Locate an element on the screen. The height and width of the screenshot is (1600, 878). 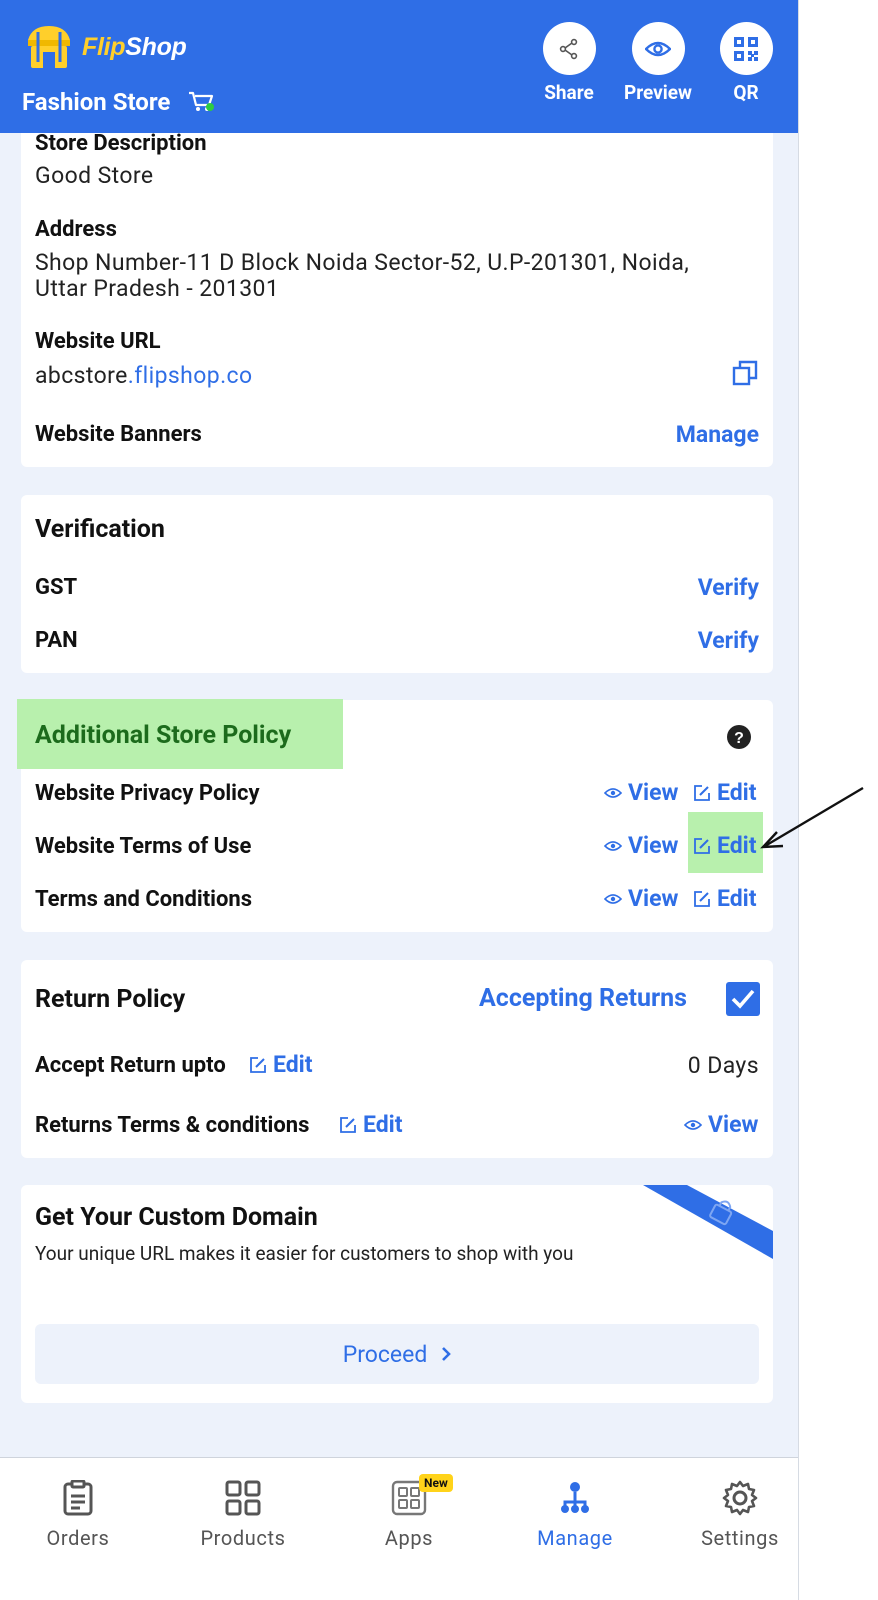
address-line-2: Uttar Pradesh - 201301 is located at coordinates (157, 288).